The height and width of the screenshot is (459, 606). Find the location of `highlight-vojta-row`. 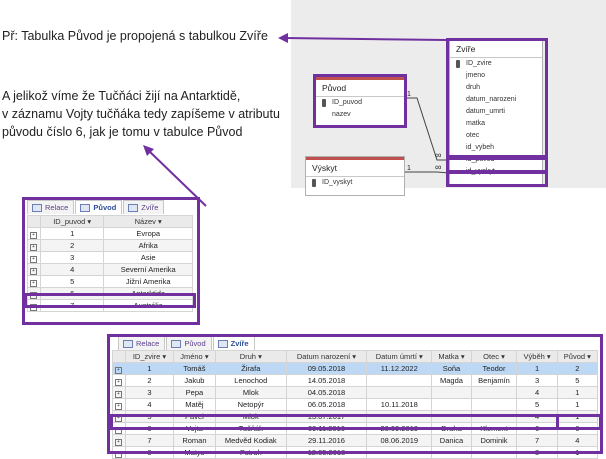

highlight-vojta-row is located at coordinates (356, 422).